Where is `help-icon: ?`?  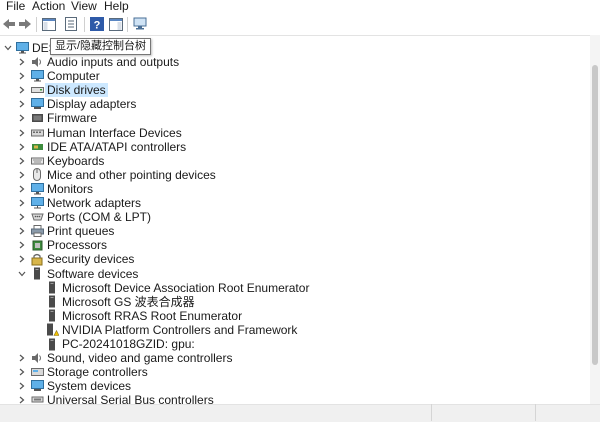
help-icon: ? is located at coordinates (97, 24).